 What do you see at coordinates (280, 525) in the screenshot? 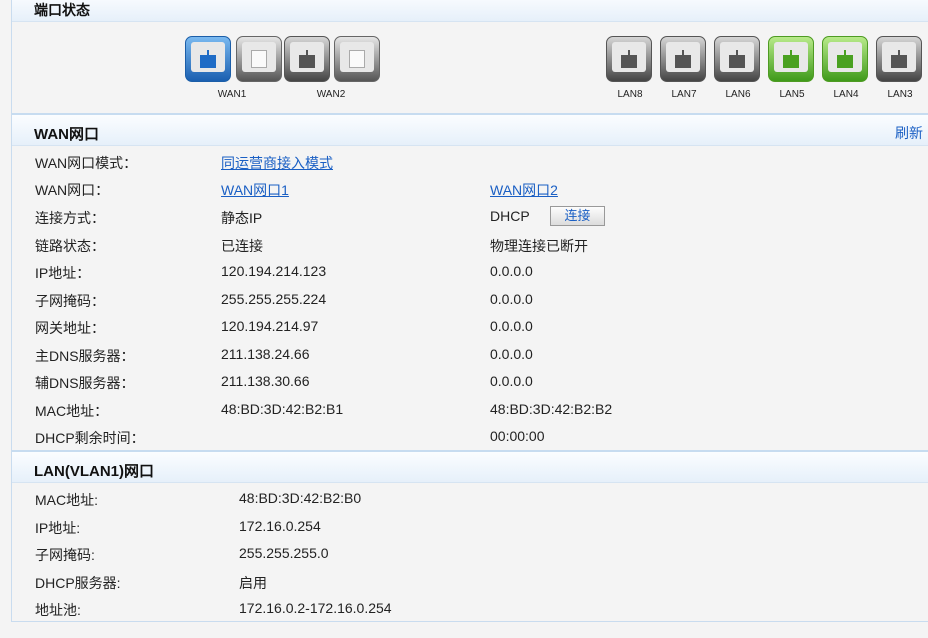
I see `lan-row-value: 172.16.0.254` at bounding box center [280, 525].